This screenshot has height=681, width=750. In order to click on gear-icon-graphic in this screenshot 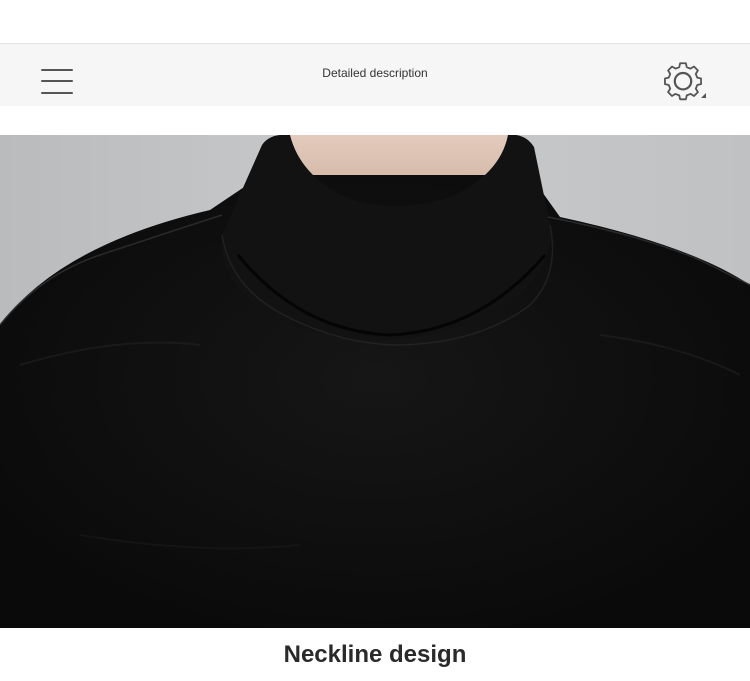, I will do `click(685, 81)`.